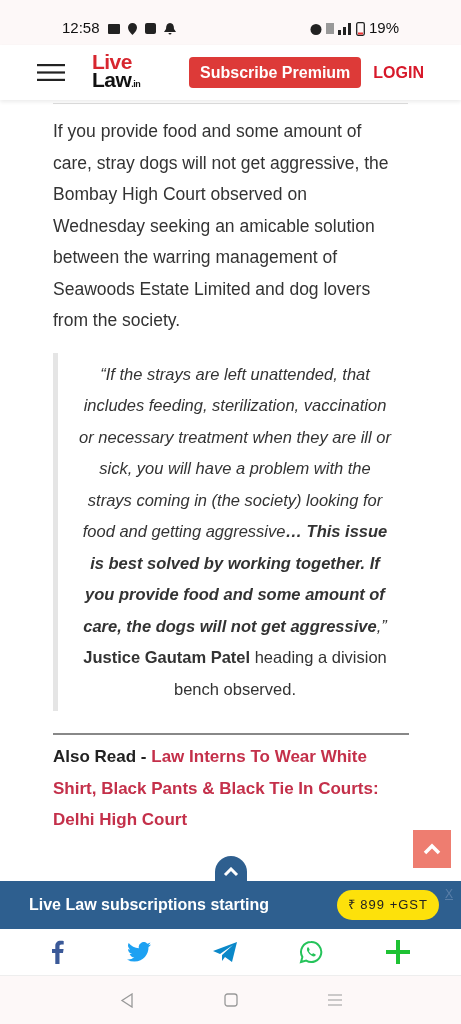  What do you see at coordinates (116, 72) in the screenshot?
I see `livelaw-logo: Live Law.in` at bounding box center [116, 72].